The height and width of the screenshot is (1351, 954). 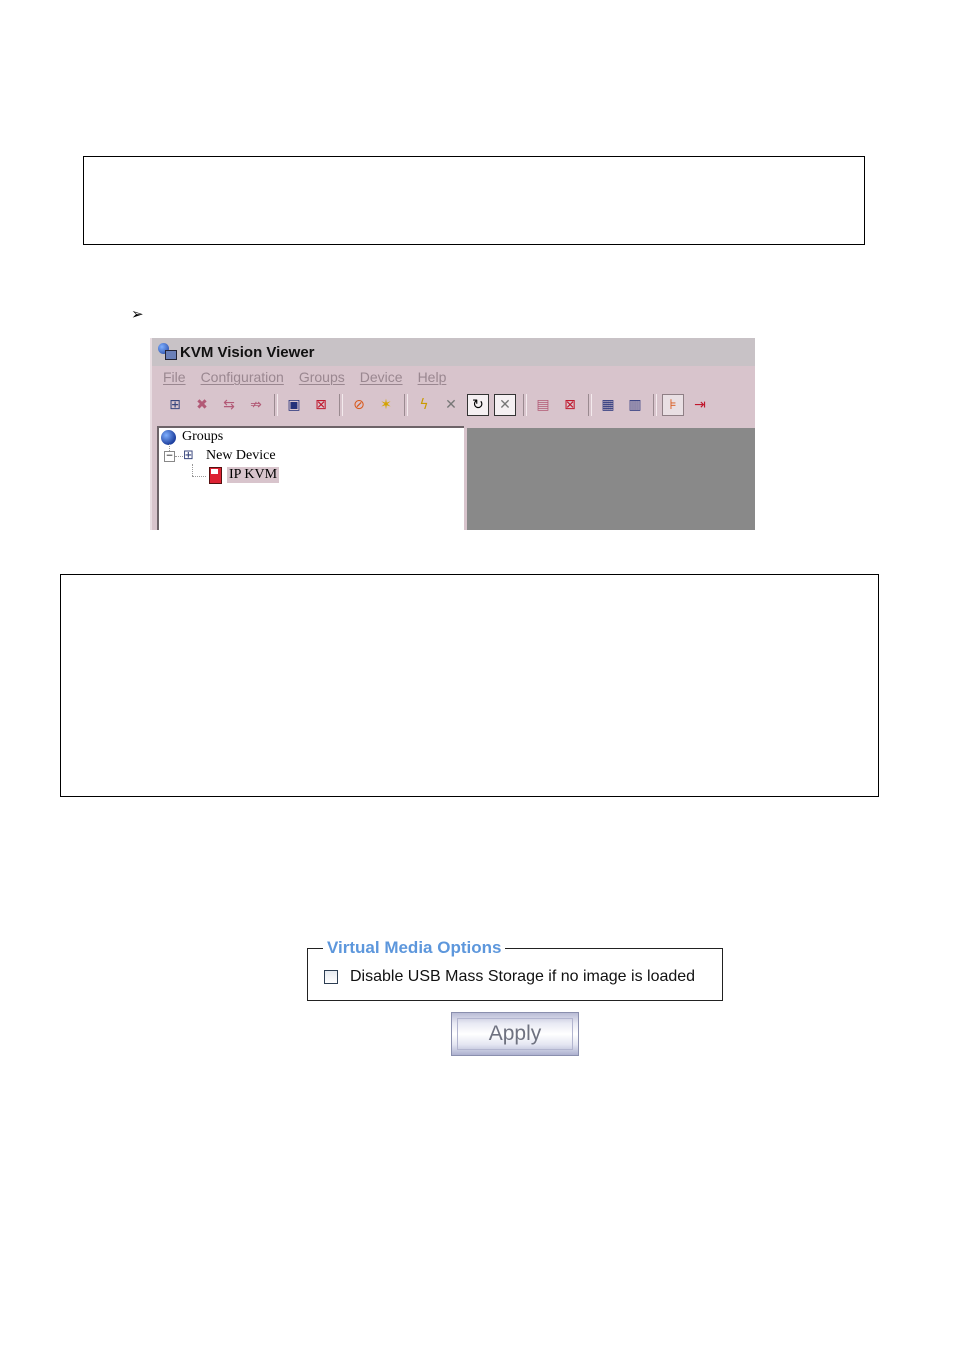 I want to click on display-icon: ▥, so click(x=635, y=405).